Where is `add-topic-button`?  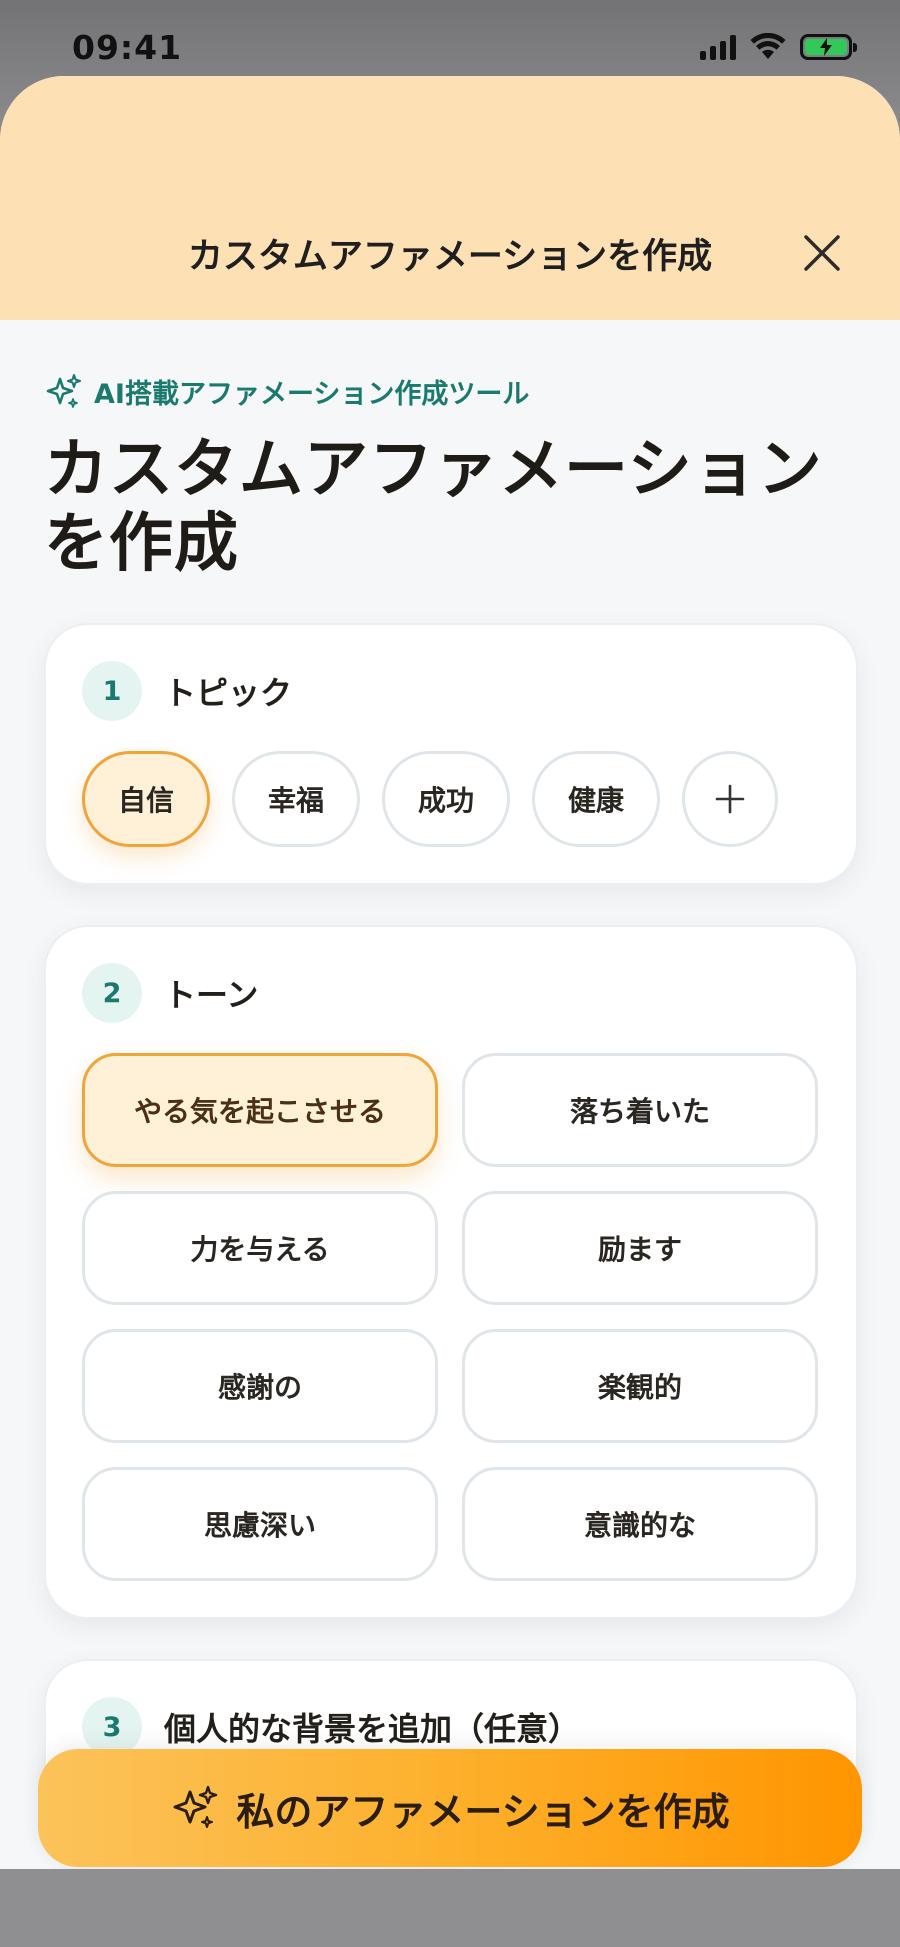
add-topic-button is located at coordinates (730, 799).